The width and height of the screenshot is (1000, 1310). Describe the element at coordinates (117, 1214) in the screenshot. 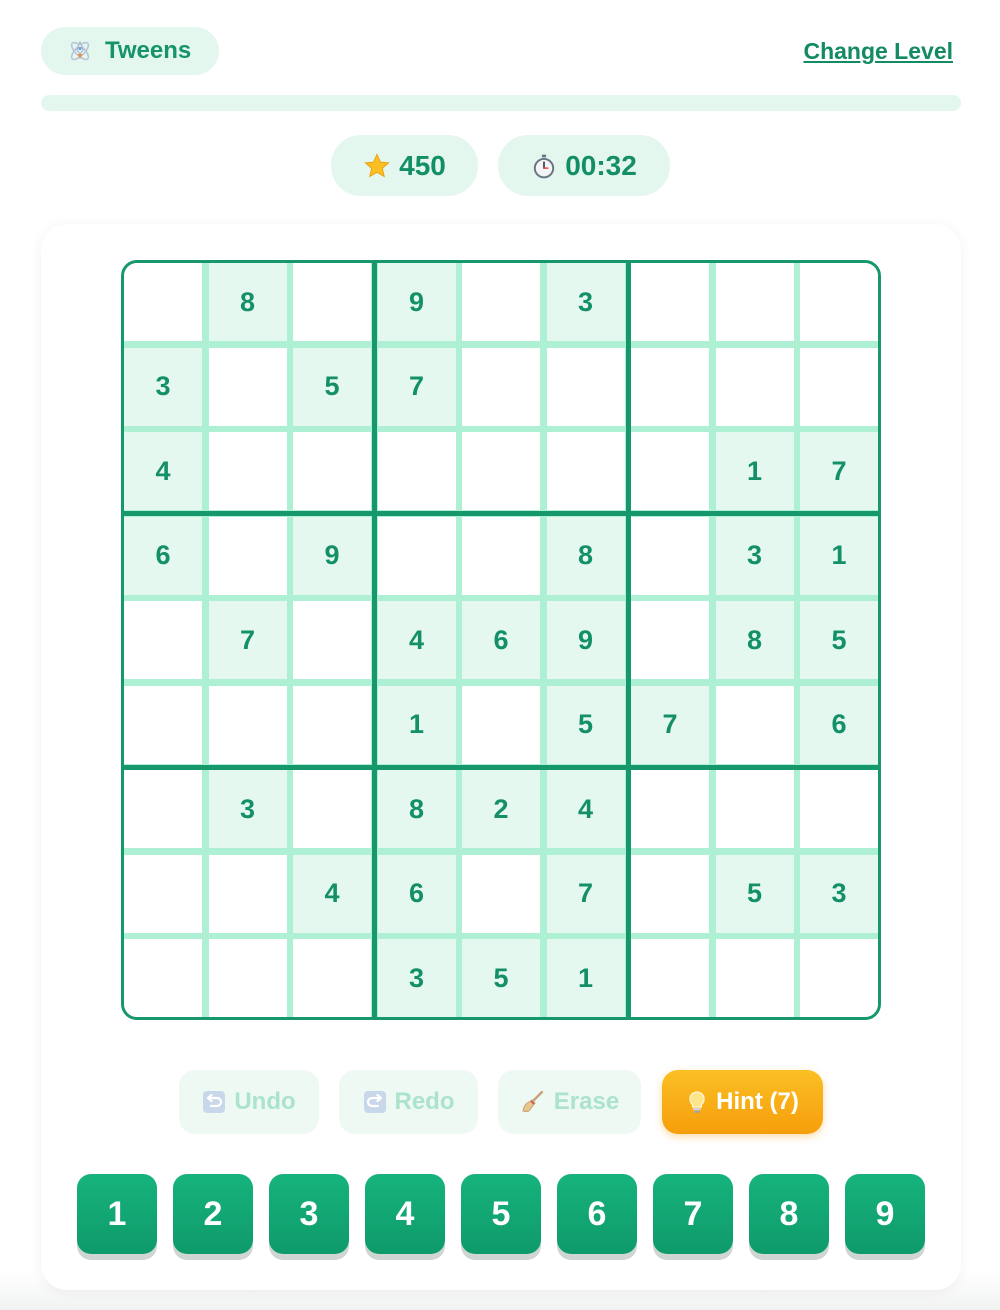

I see `number-button-1: 1` at that location.